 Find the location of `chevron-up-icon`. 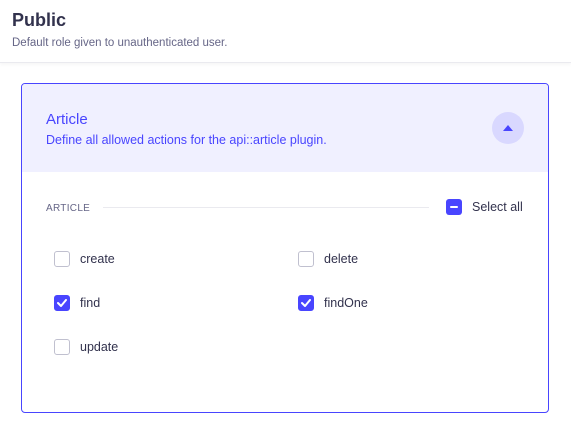

chevron-up-icon is located at coordinates (508, 128).